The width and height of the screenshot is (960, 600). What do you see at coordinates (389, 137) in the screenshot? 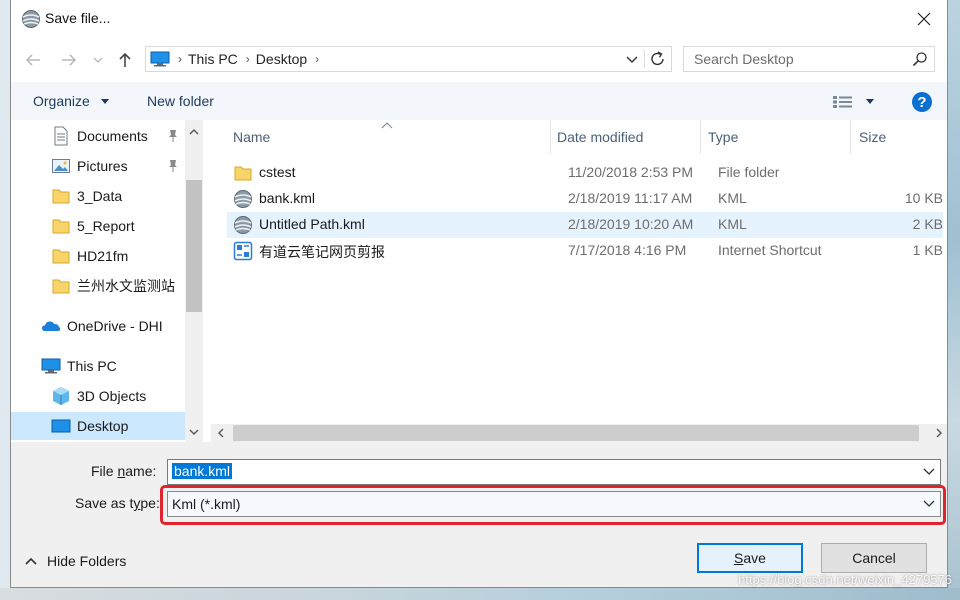
I see `column-header-name: Name` at bounding box center [389, 137].